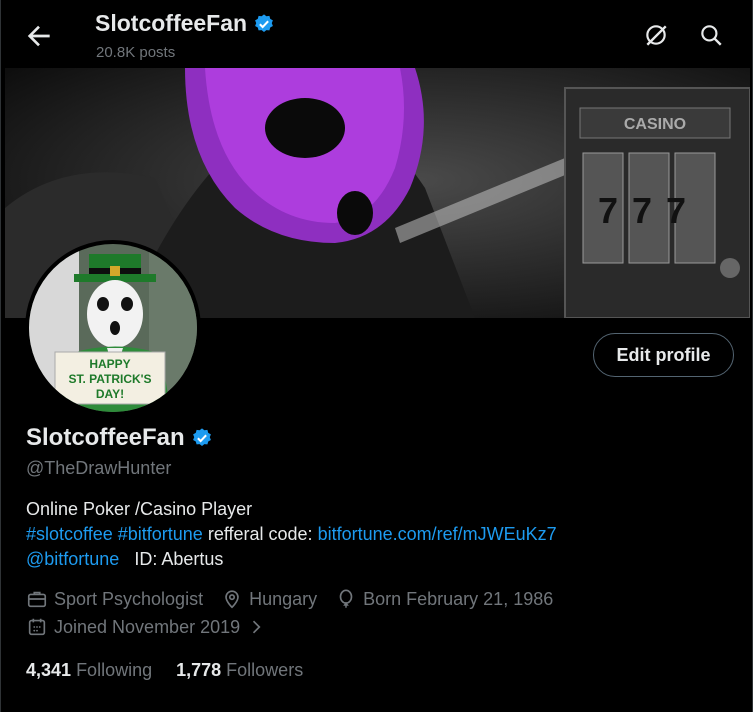  Describe the element at coordinates (69, 534) in the screenshot. I see `hashtag-link: #slotcoffee` at that location.